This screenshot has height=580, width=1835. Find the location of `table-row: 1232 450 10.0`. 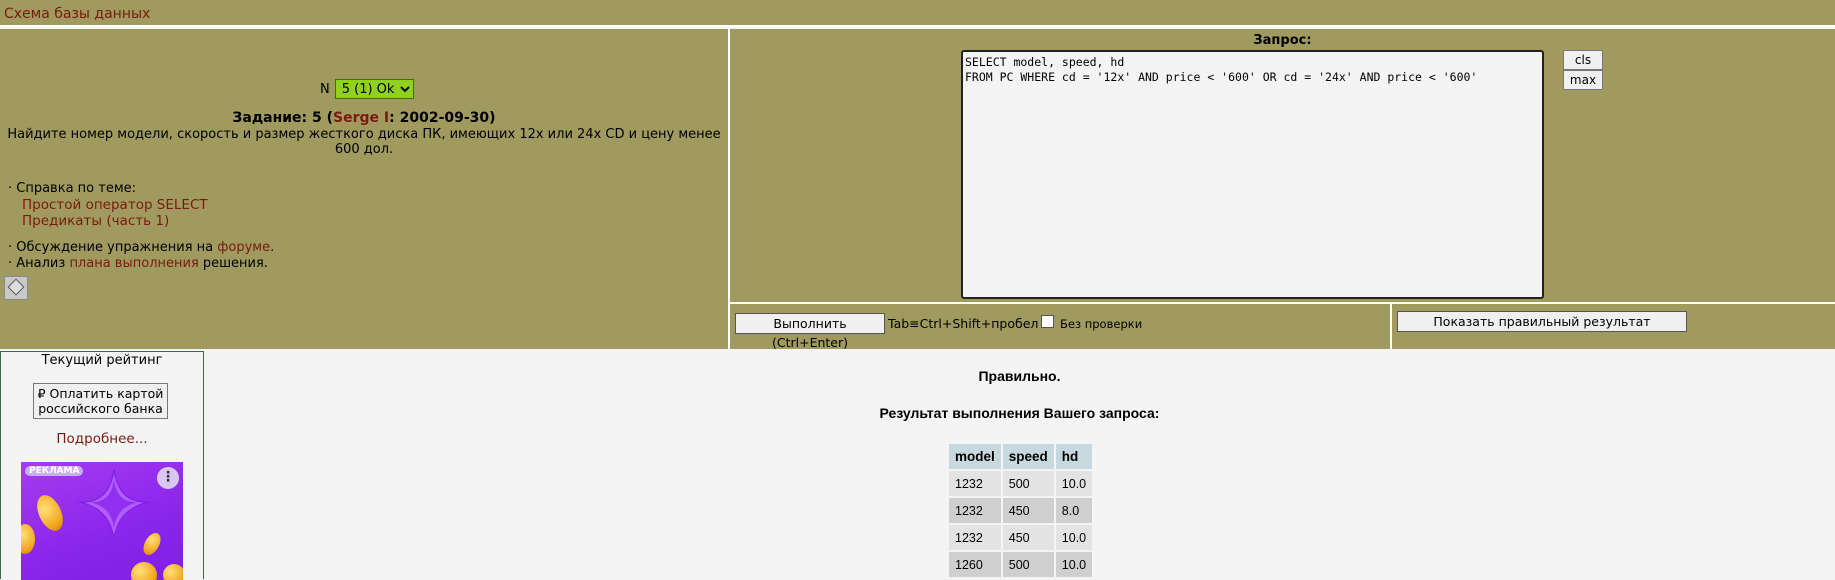

table-row: 1232 450 10.0 is located at coordinates (1021, 537).